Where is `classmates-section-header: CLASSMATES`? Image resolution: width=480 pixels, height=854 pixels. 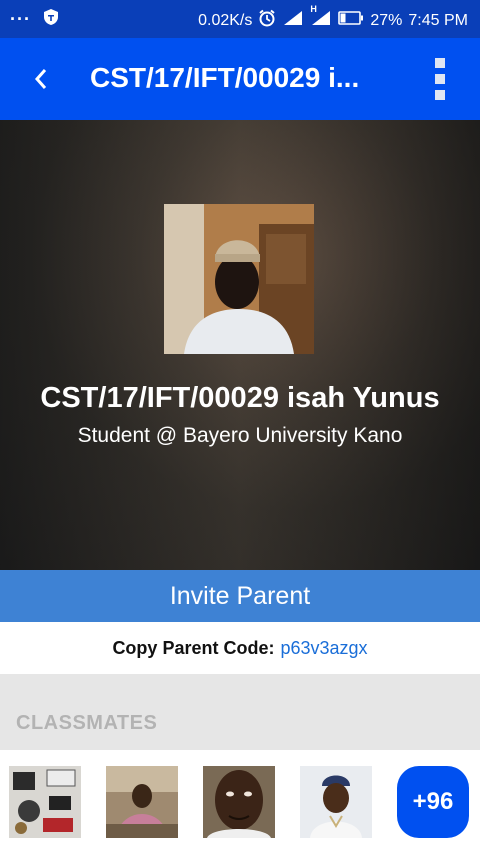
classmates-section-header: CLASSMATES is located at coordinates (240, 712).